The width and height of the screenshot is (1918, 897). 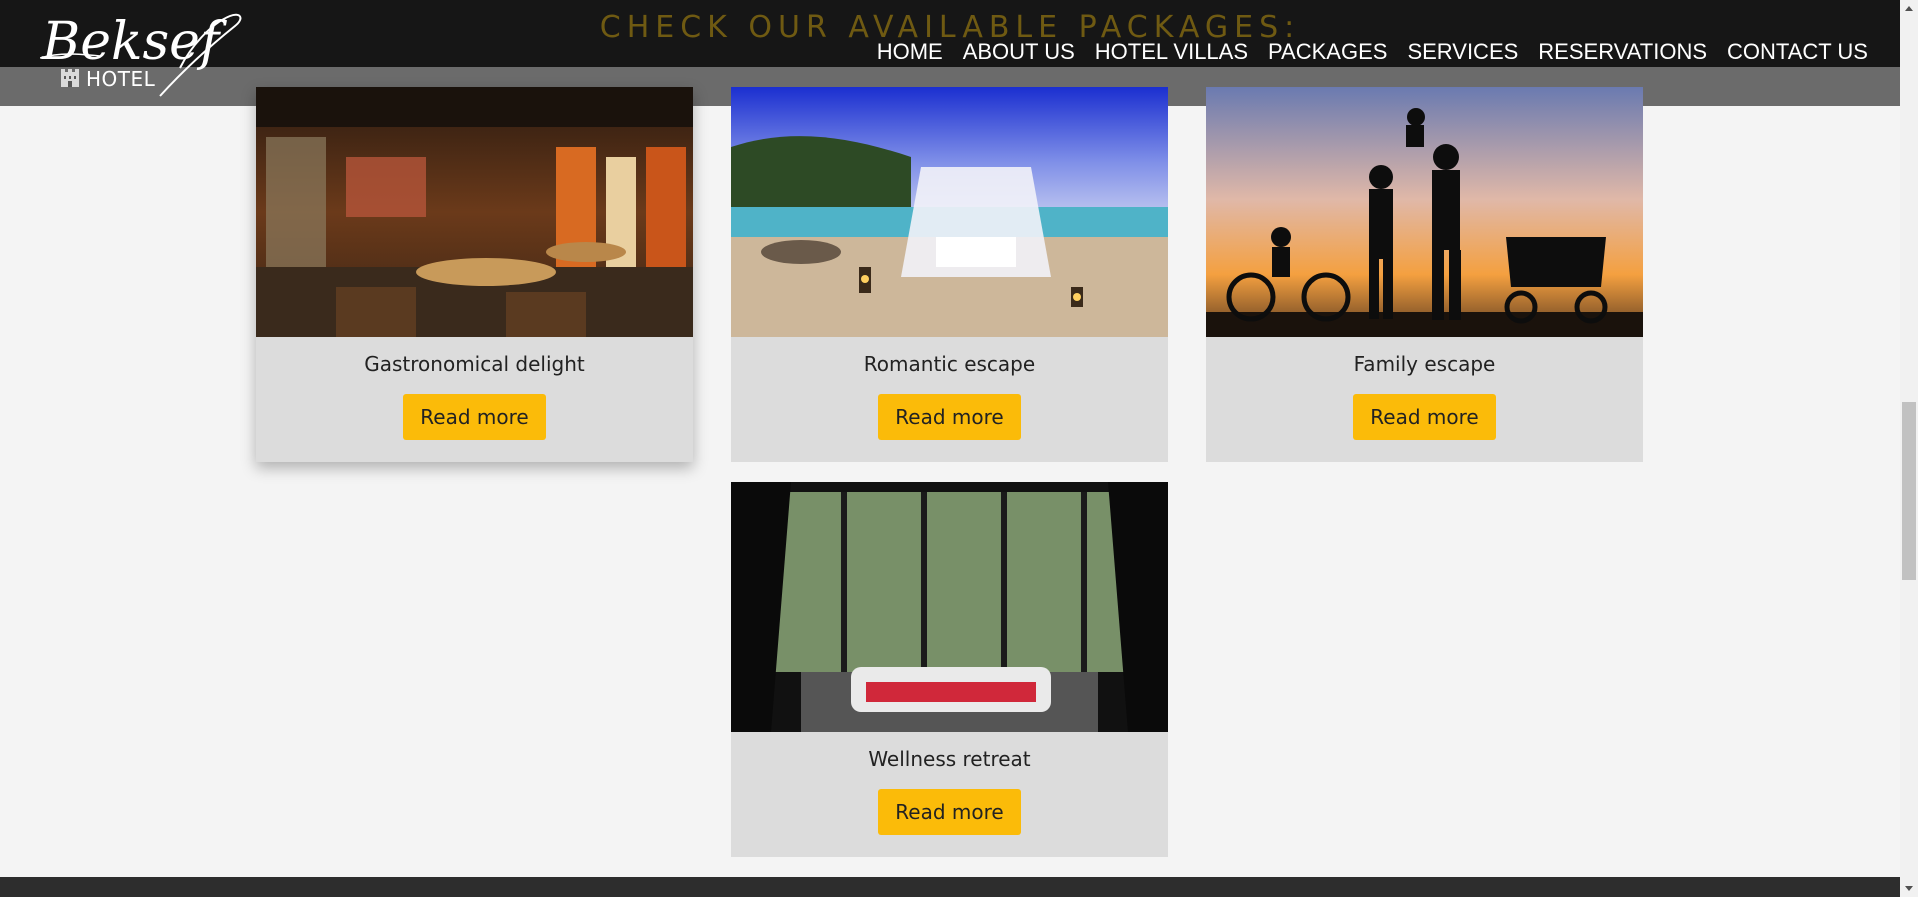 What do you see at coordinates (949, 607) in the screenshot?
I see `spa-bathtub-image` at bounding box center [949, 607].